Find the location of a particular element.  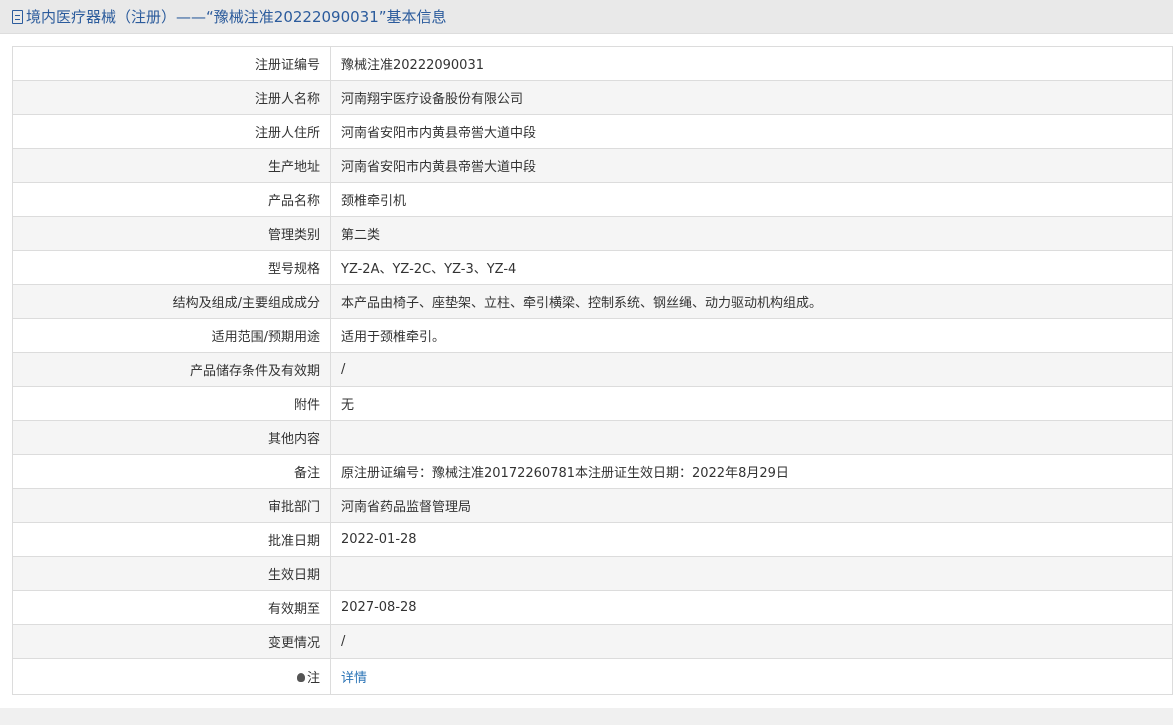

table-row: 产品储存条件及有效期 / is located at coordinates (592, 369).